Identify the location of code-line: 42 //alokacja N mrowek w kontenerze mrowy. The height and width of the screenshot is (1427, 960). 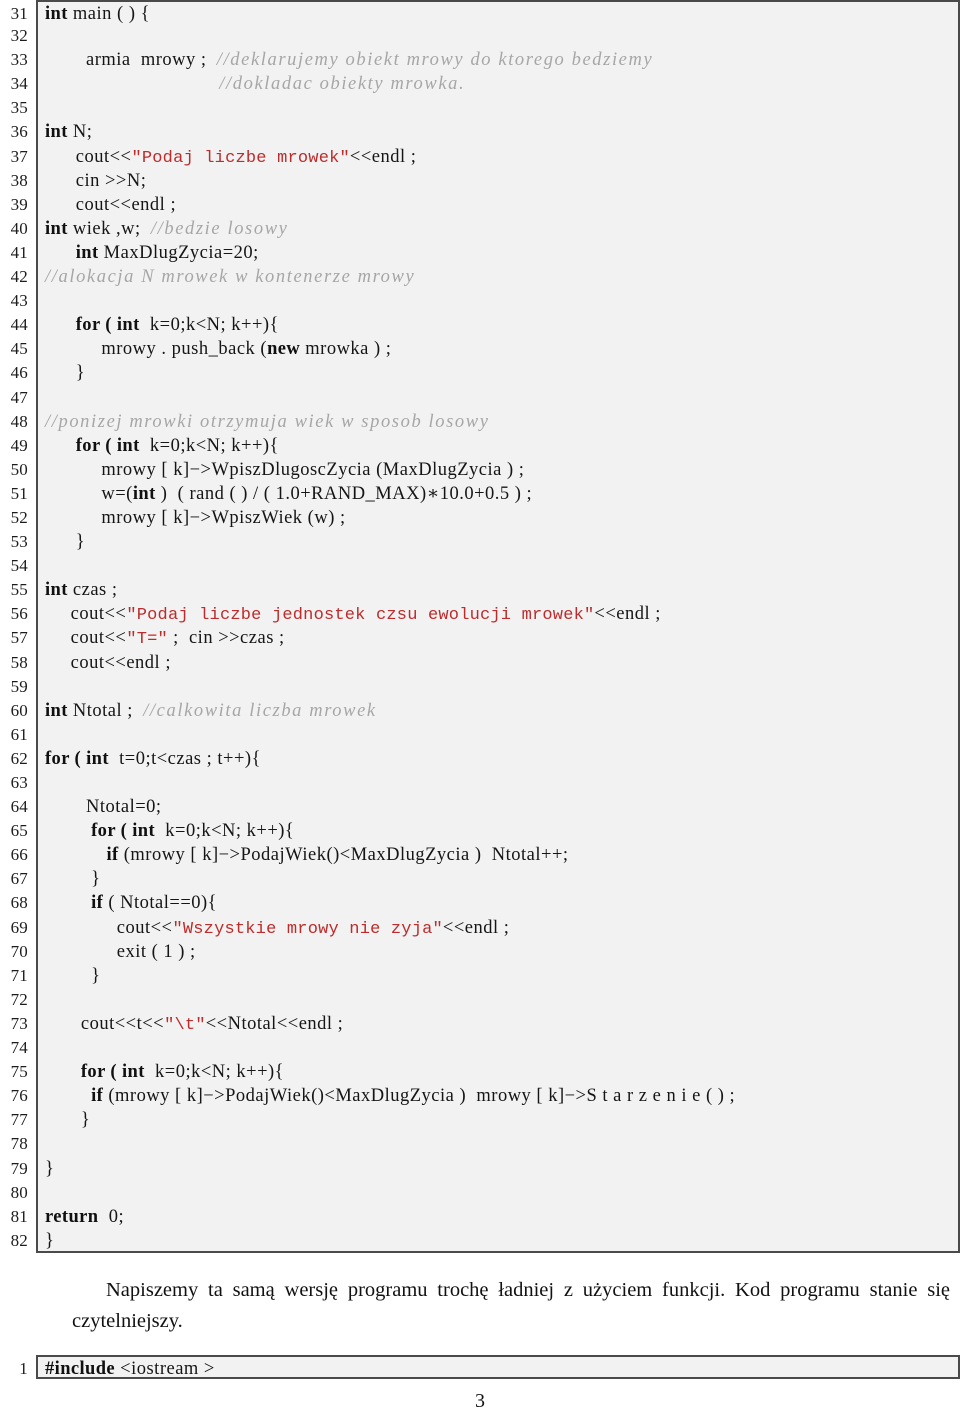
(480, 277).